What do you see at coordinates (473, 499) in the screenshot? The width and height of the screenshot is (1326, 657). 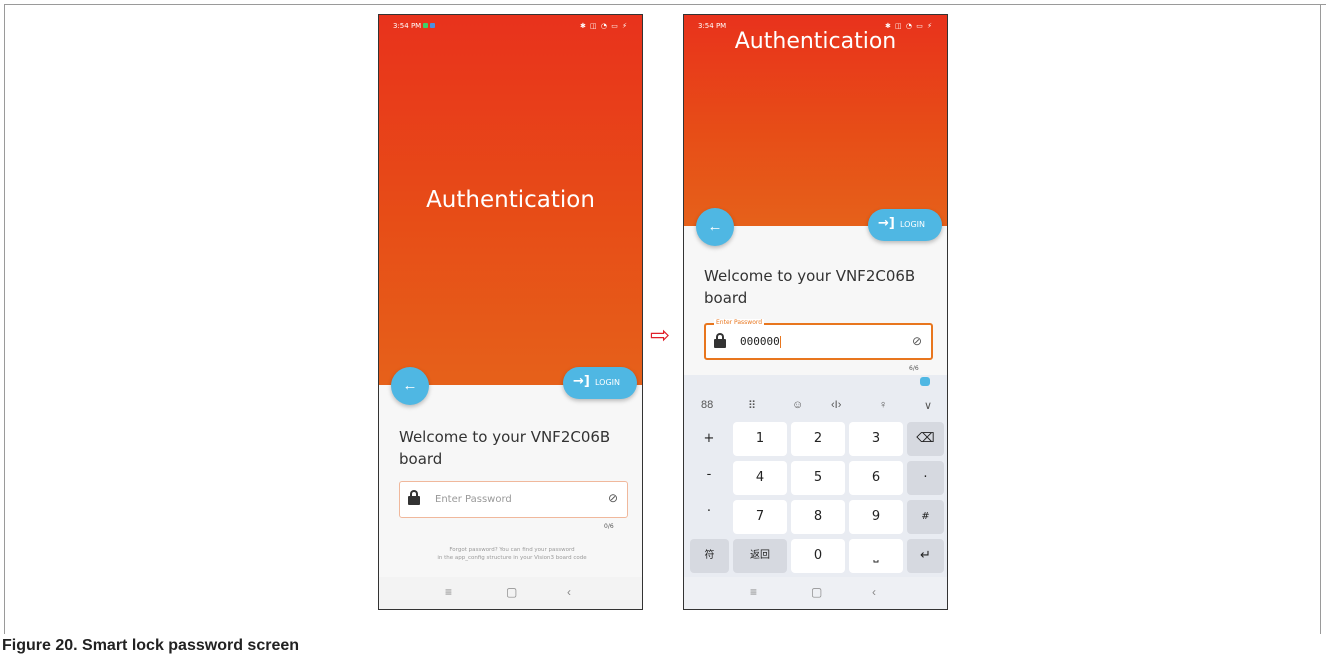 I see `password-placeholder: Enter Password` at bounding box center [473, 499].